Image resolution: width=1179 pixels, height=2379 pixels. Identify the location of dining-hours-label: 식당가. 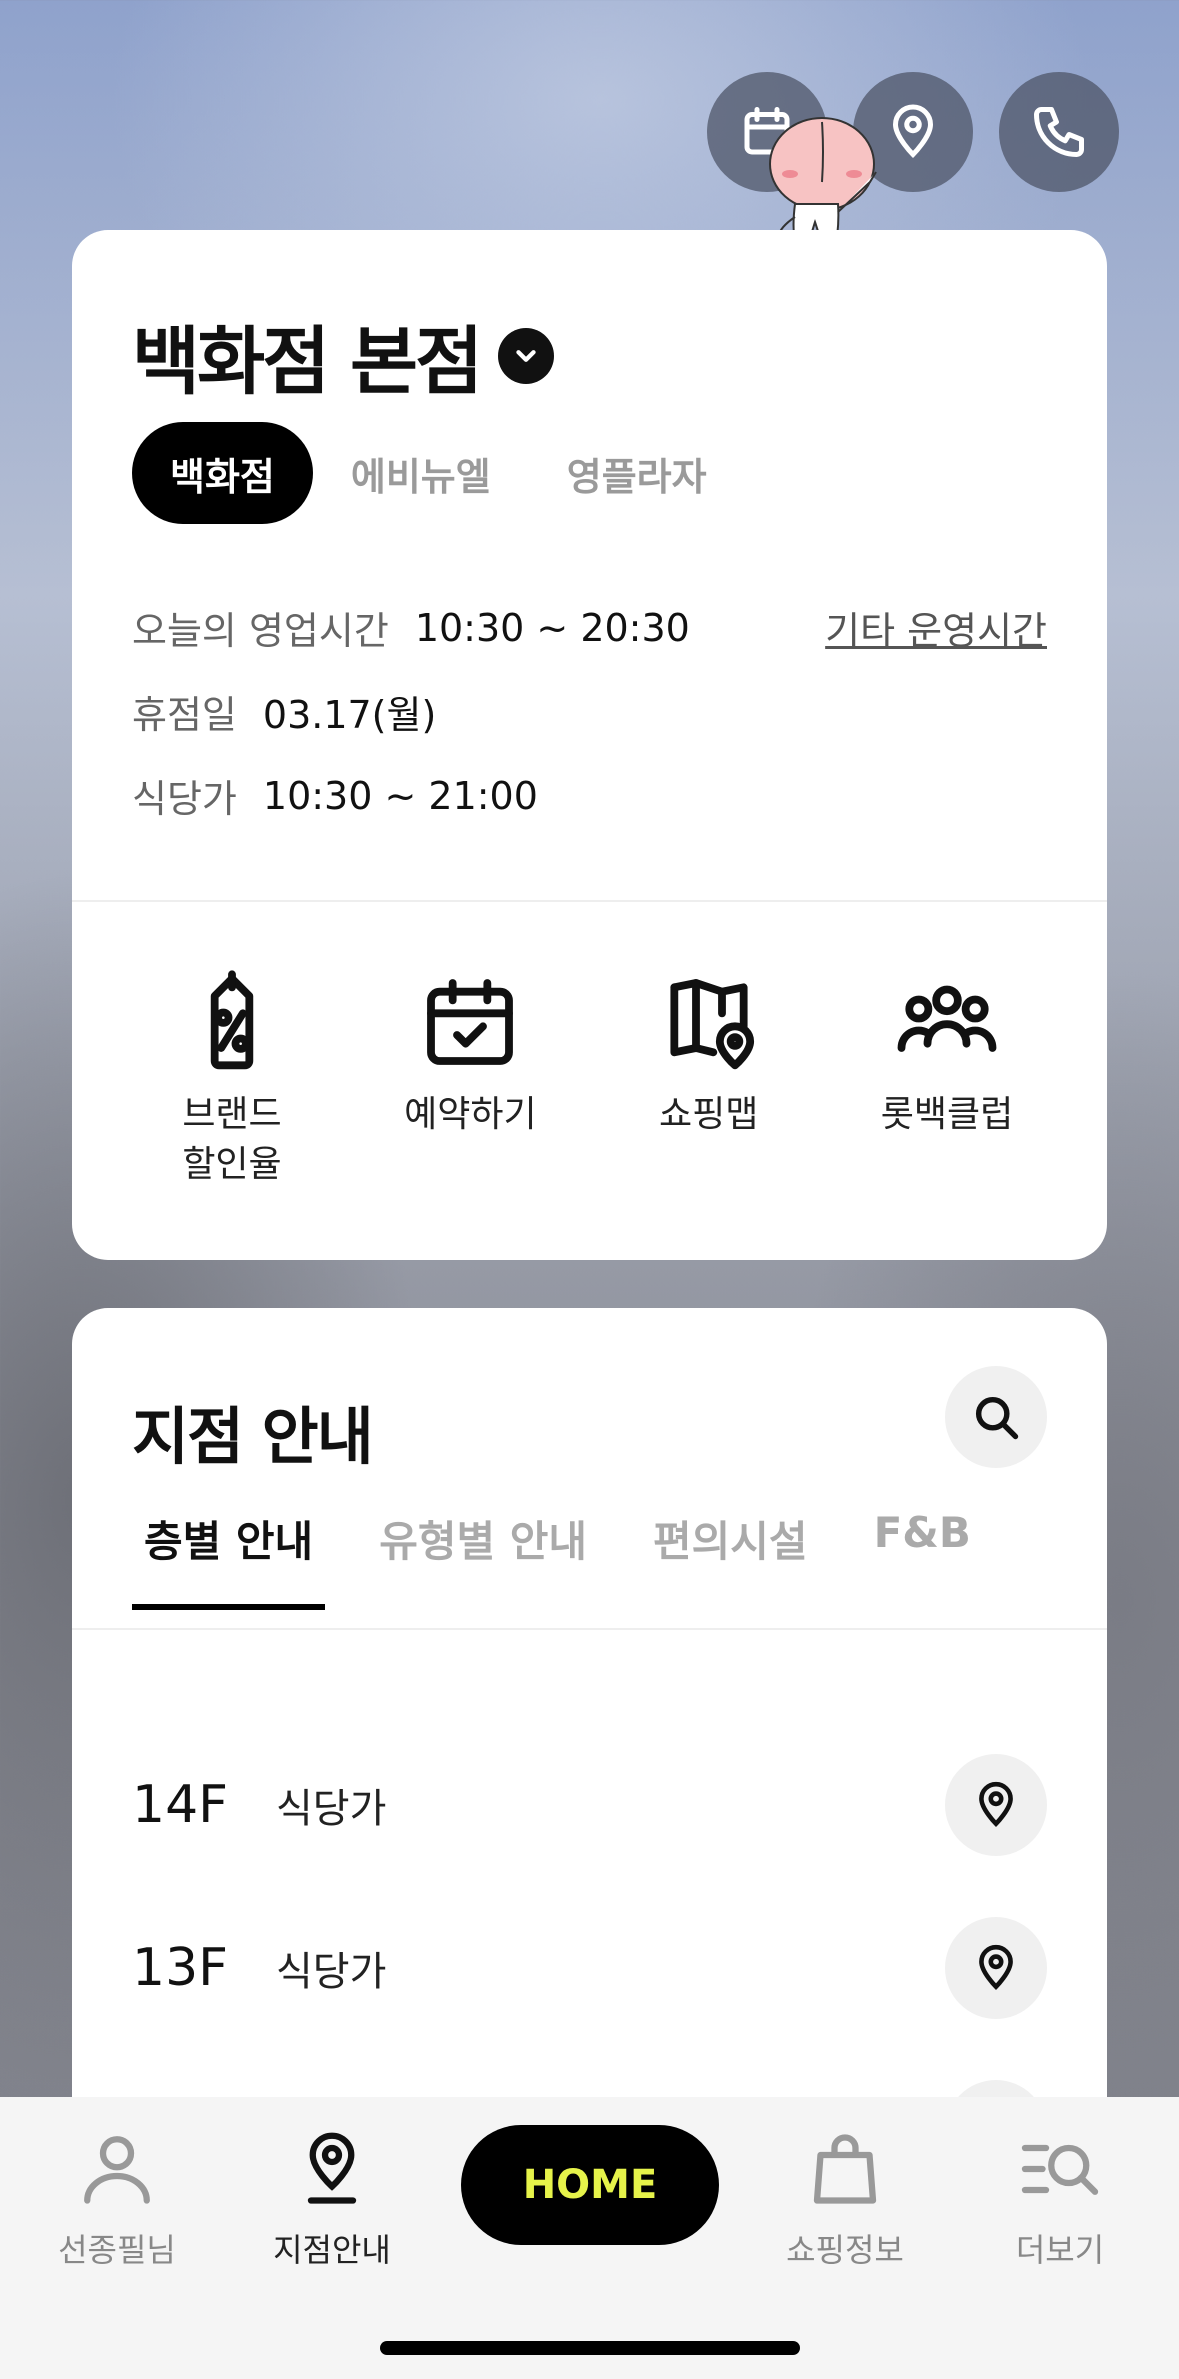
(184, 799).